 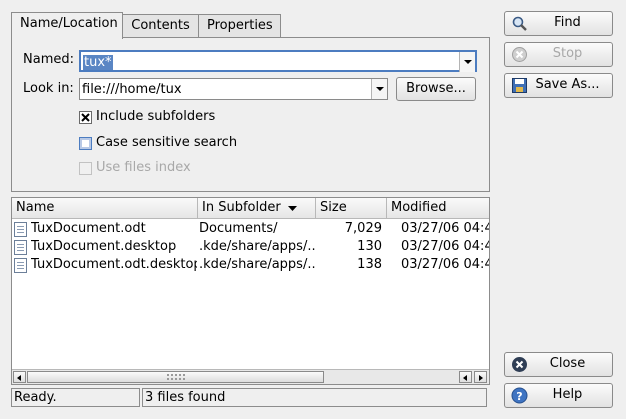 I want to click on named-input: tux*, so click(x=98, y=62).